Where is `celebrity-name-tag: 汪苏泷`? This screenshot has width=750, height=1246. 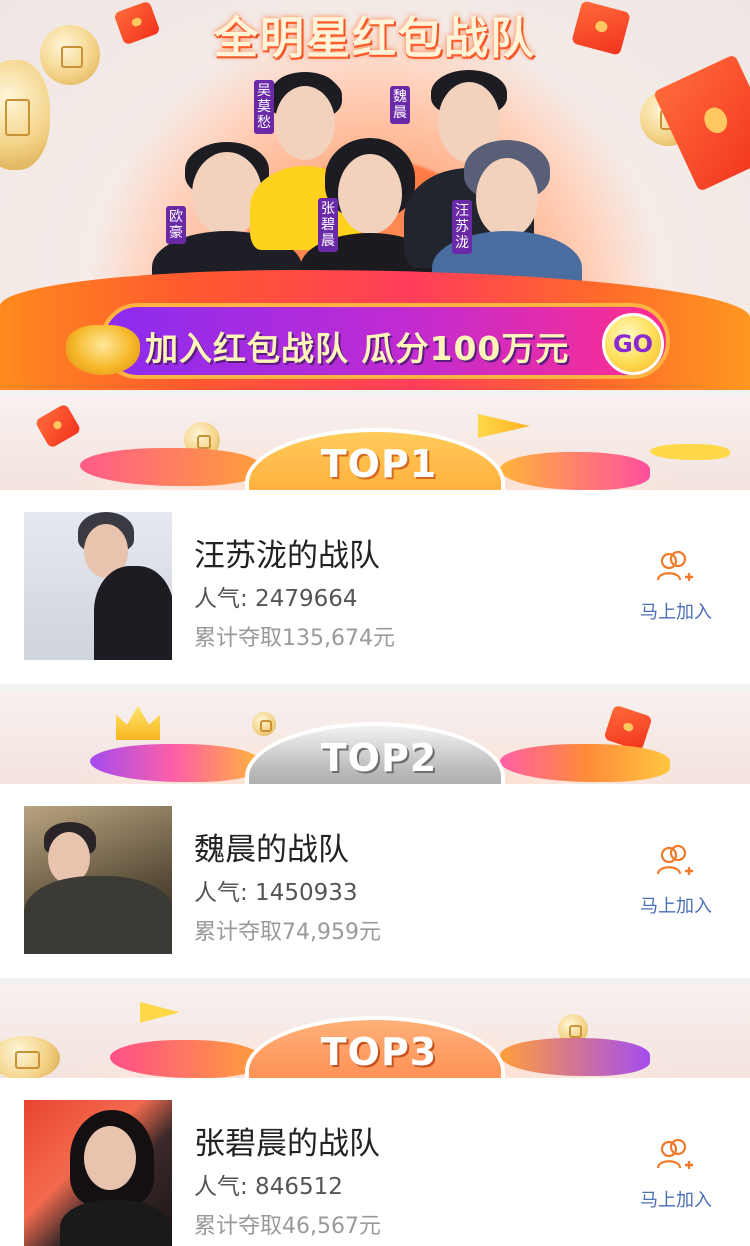
celebrity-name-tag: 汪苏泷 is located at coordinates (462, 227).